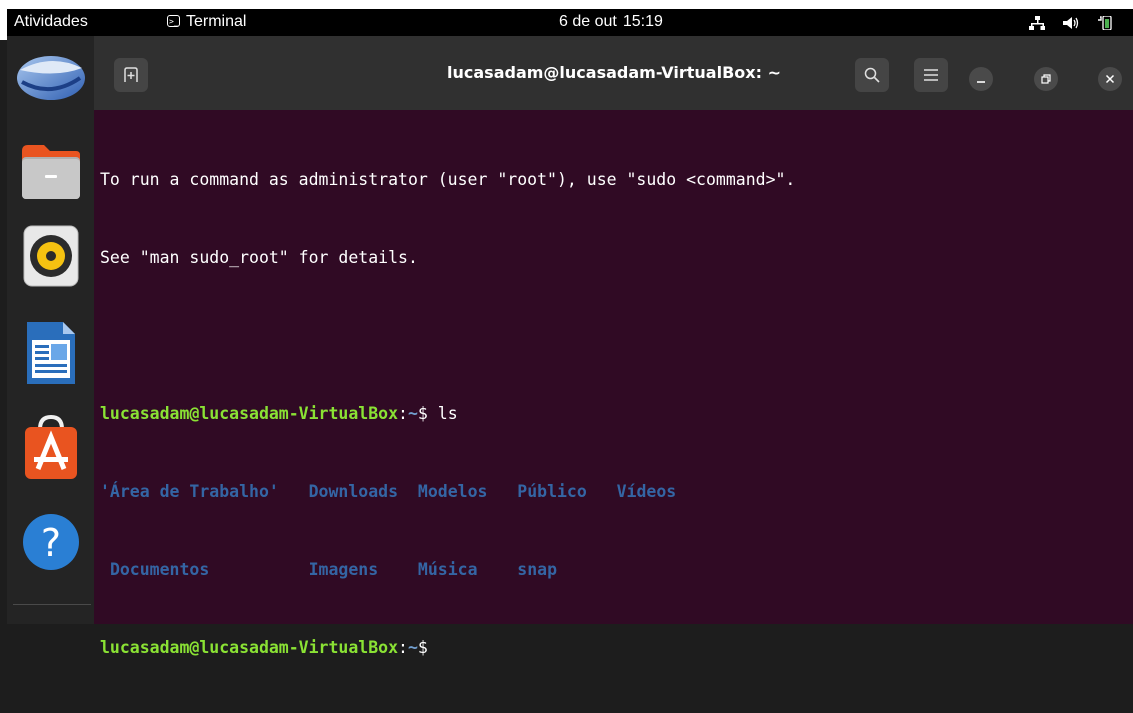  Describe the element at coordinates (52, 604) in the screenshot. I see `dock-separator` at that location.